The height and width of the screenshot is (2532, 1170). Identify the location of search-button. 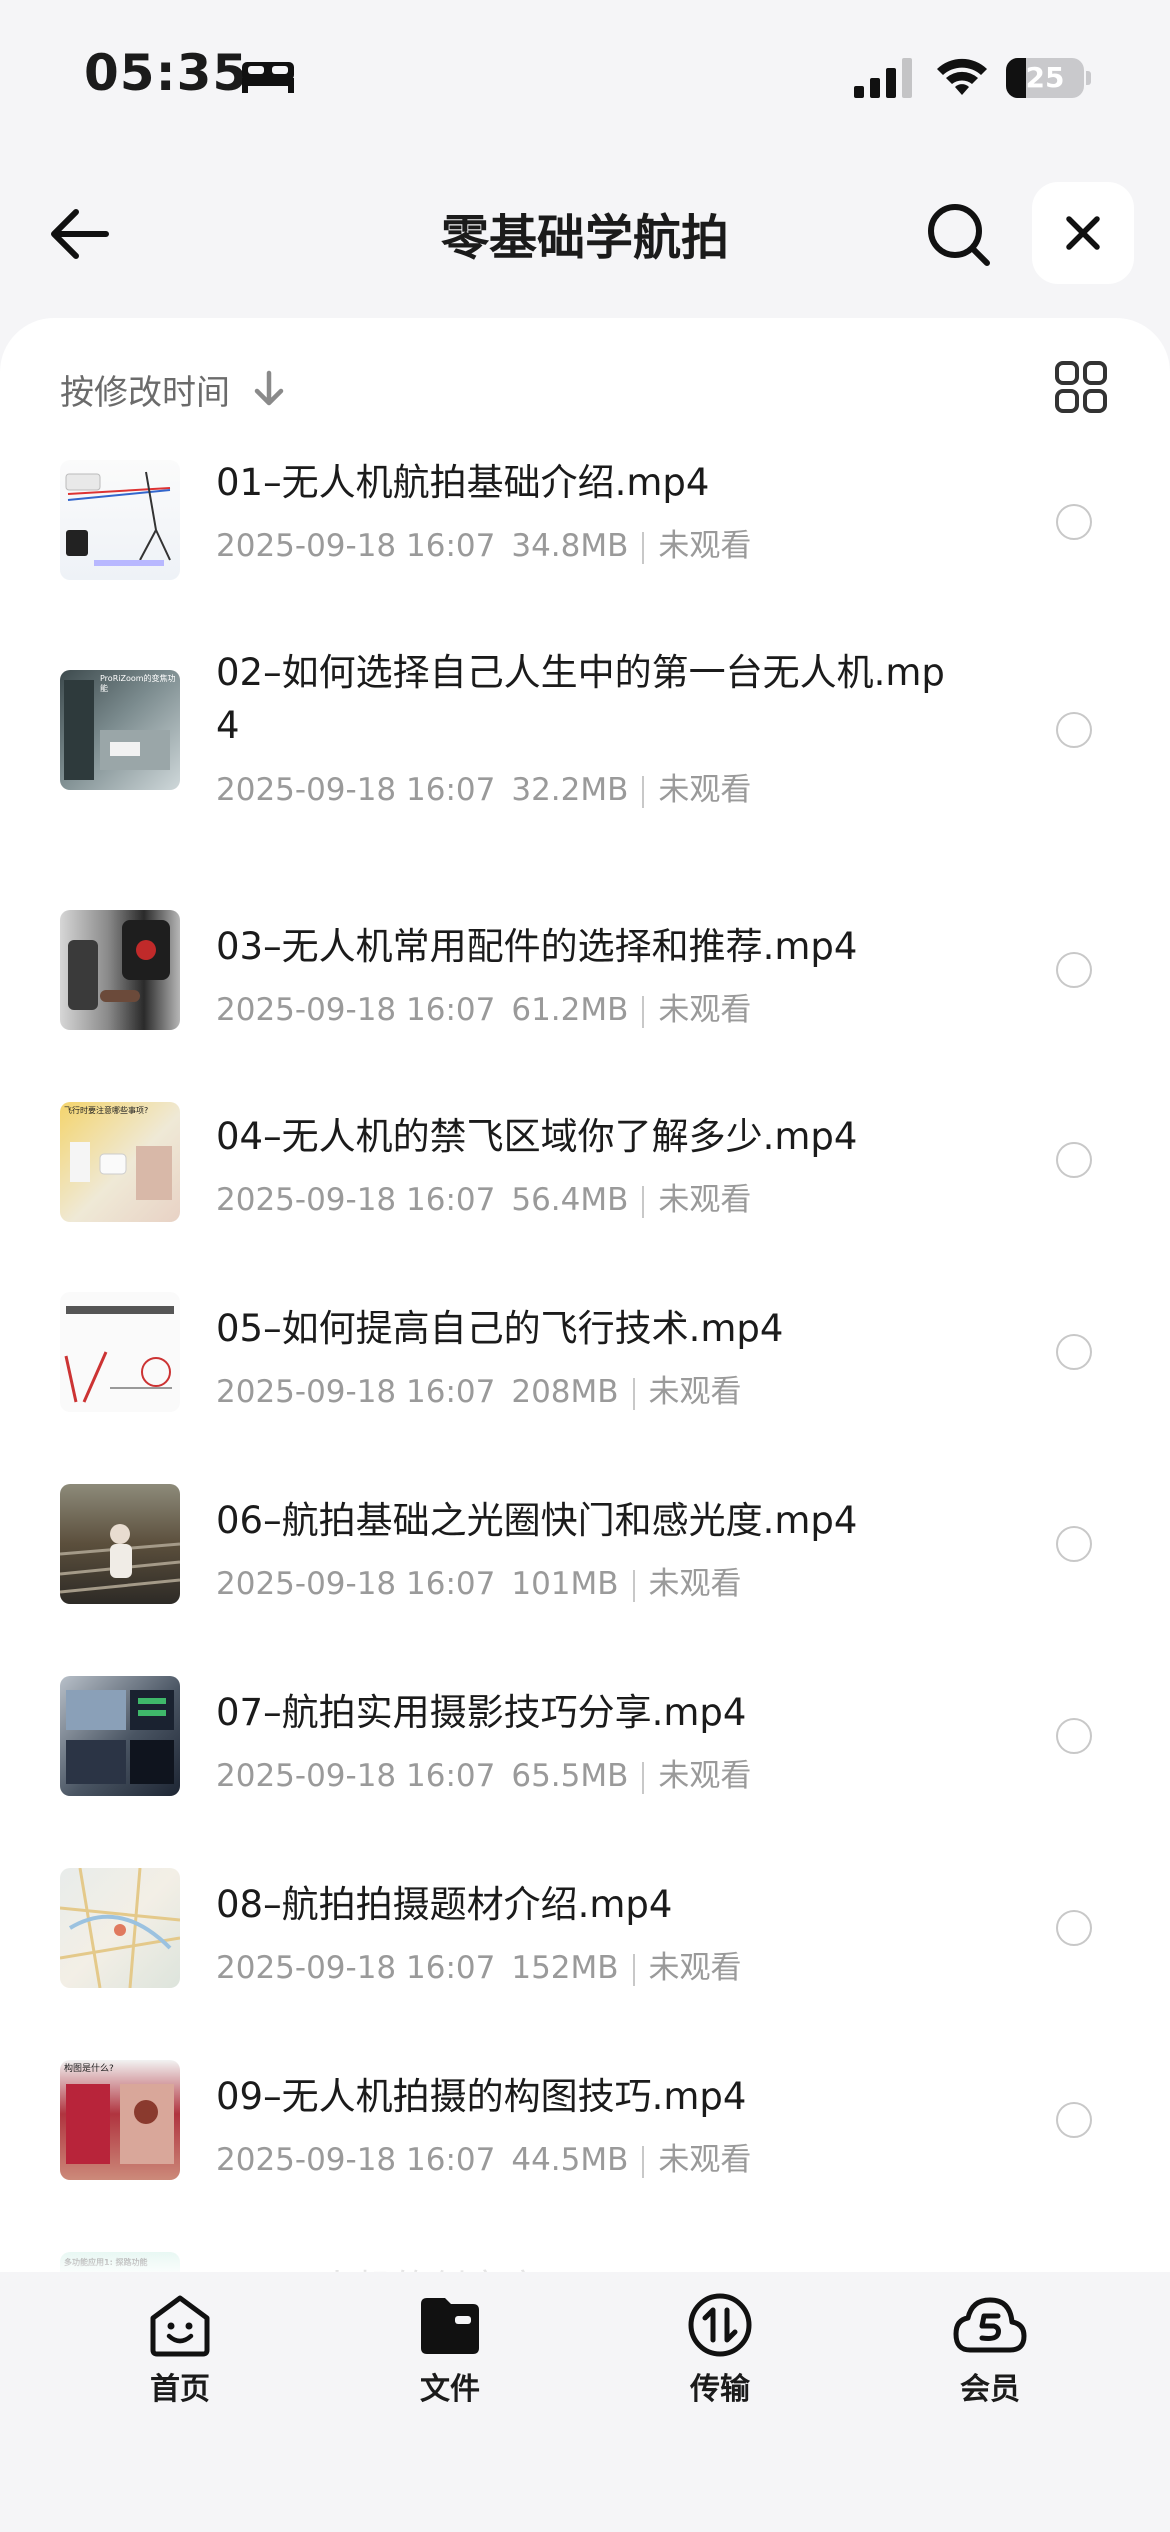
(959, 235).